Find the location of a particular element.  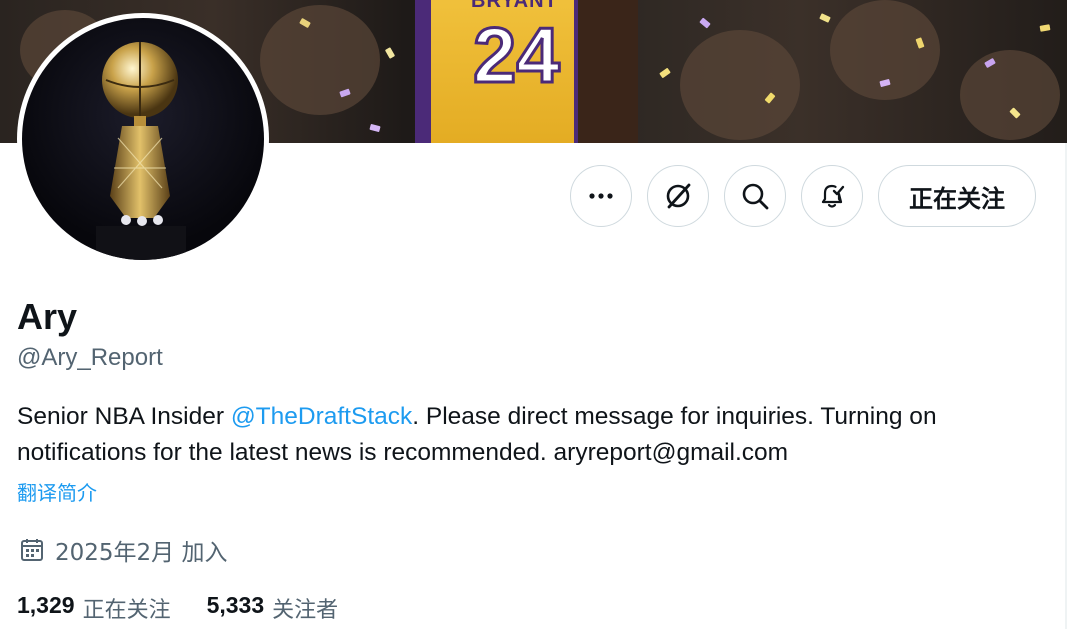

display-name: Ary is located at coordinates (47, 316).